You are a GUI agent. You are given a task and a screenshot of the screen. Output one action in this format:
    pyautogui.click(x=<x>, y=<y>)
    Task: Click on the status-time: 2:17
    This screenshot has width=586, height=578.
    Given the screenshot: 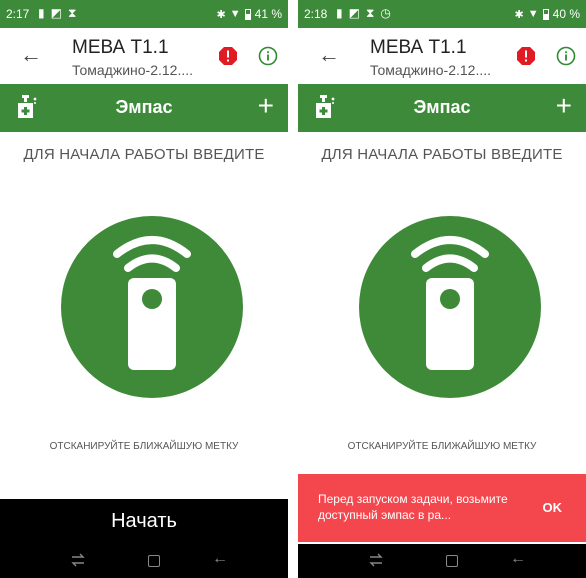 What is the action you would take?
    pyautogui.click(x=18, y=14)
    